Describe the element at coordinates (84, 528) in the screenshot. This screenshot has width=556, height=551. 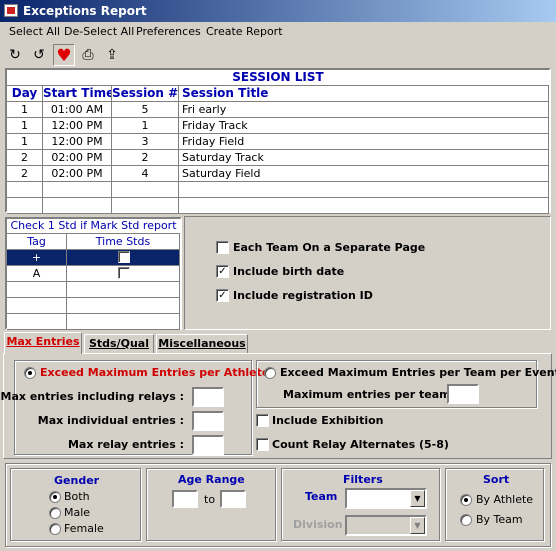
I see `gender-label: Female` at that location.